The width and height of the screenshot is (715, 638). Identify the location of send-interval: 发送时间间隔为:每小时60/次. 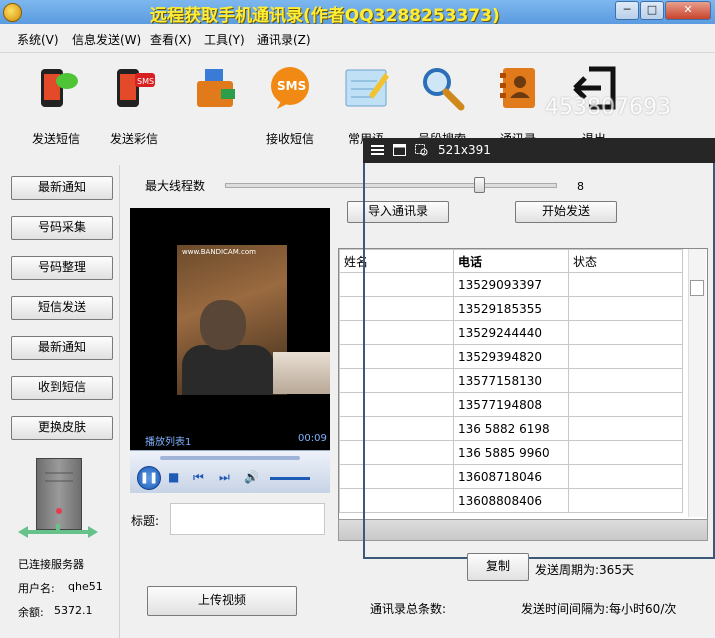
(599, 609).